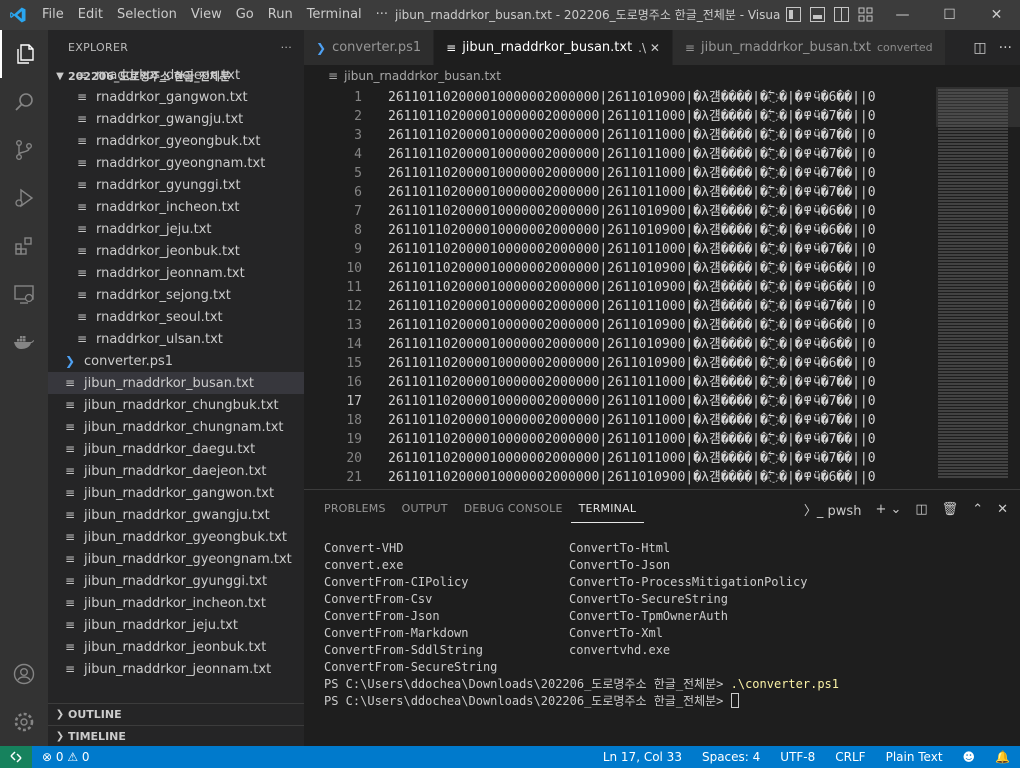 This screenshot has width=1020, height=768. Describe the element at coordinates (176, 427) in the screenshot. I see `file-item: ≡ jibun_rnaddrkor_chungnam.txt` at that location.